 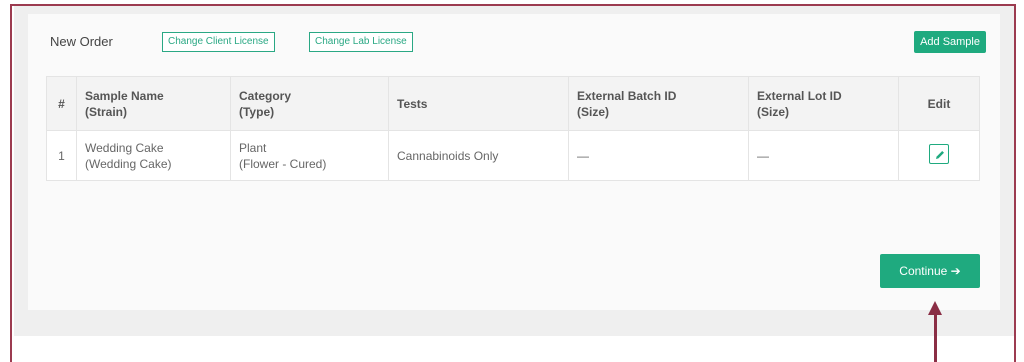 I want to click on tests-cell: Cannabinoids Only, so click(x=478, y=155).